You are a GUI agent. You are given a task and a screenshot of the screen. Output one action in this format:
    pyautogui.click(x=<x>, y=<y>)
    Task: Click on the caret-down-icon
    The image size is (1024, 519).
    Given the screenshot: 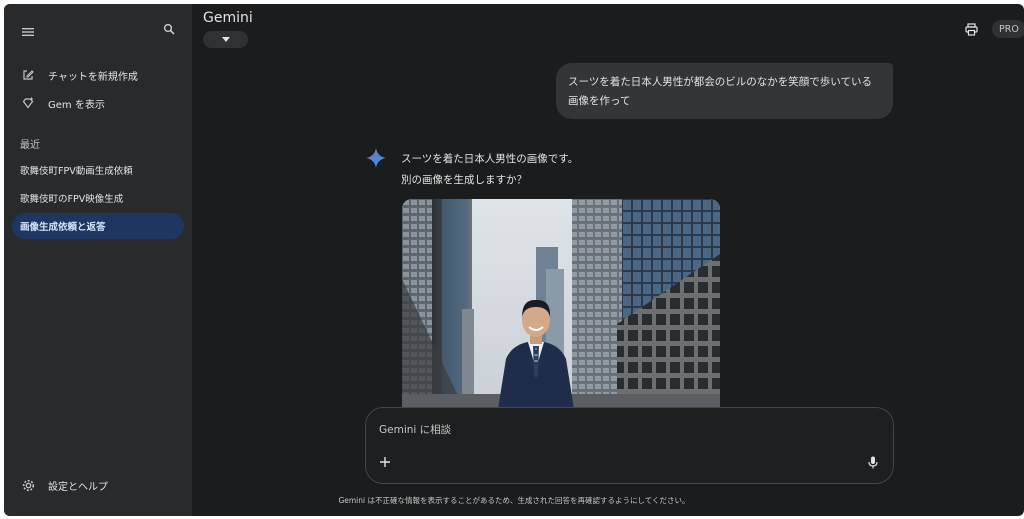 What is the action you would take?
    pyautogui.click(x=225, y=39)
    